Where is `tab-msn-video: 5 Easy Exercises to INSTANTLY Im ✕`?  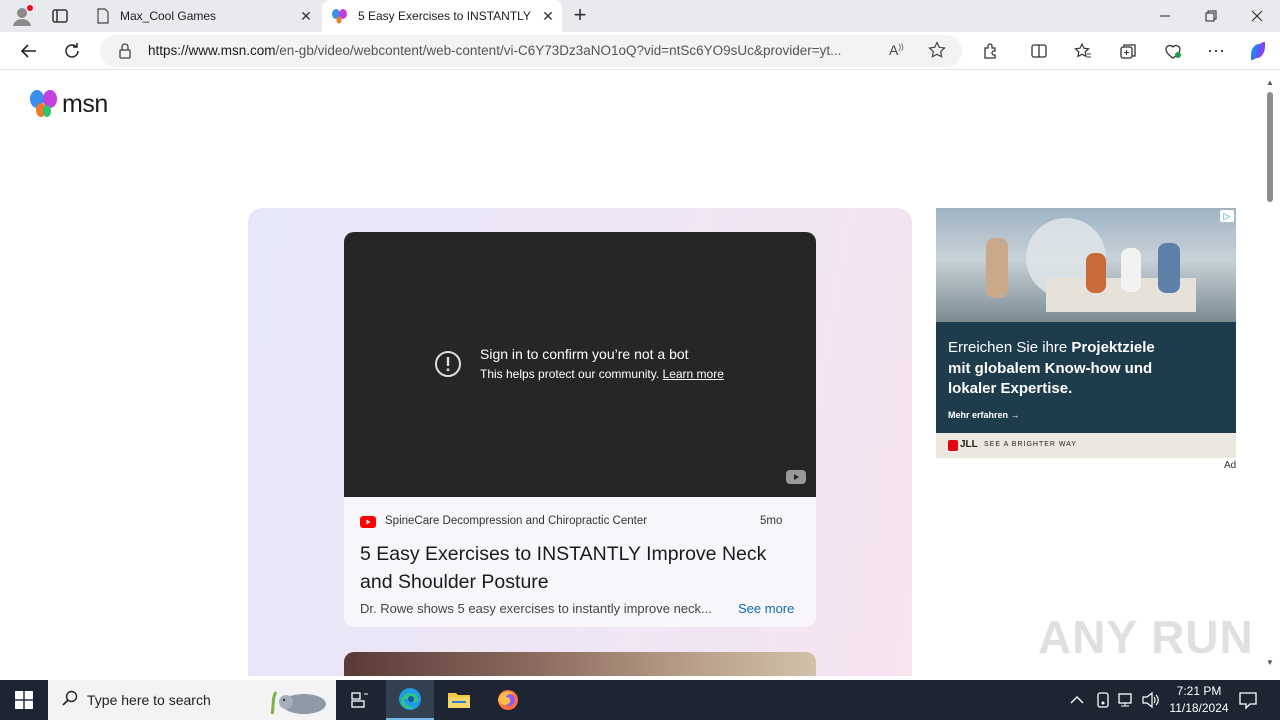
tab-msn-video: 5 Easy Exercises to INSTANTLY Im ✕ is located at coordinates (442, 16).